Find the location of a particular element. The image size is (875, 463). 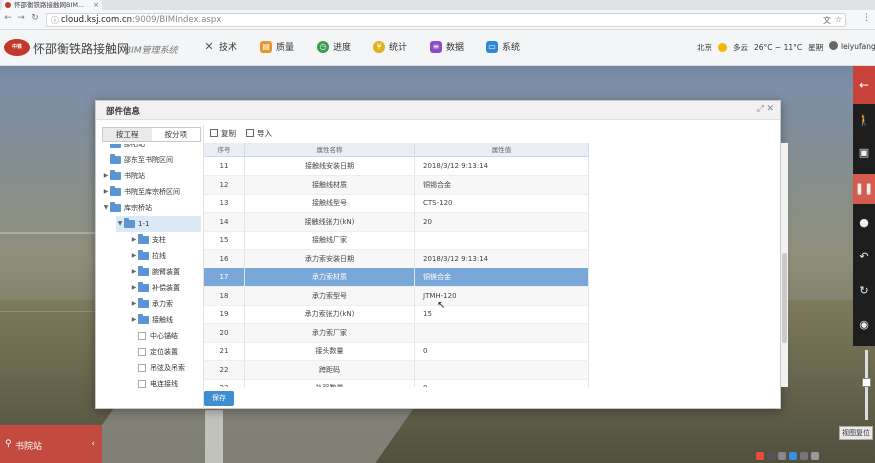

grid-scrollbar is located at coordinates (784, 265).